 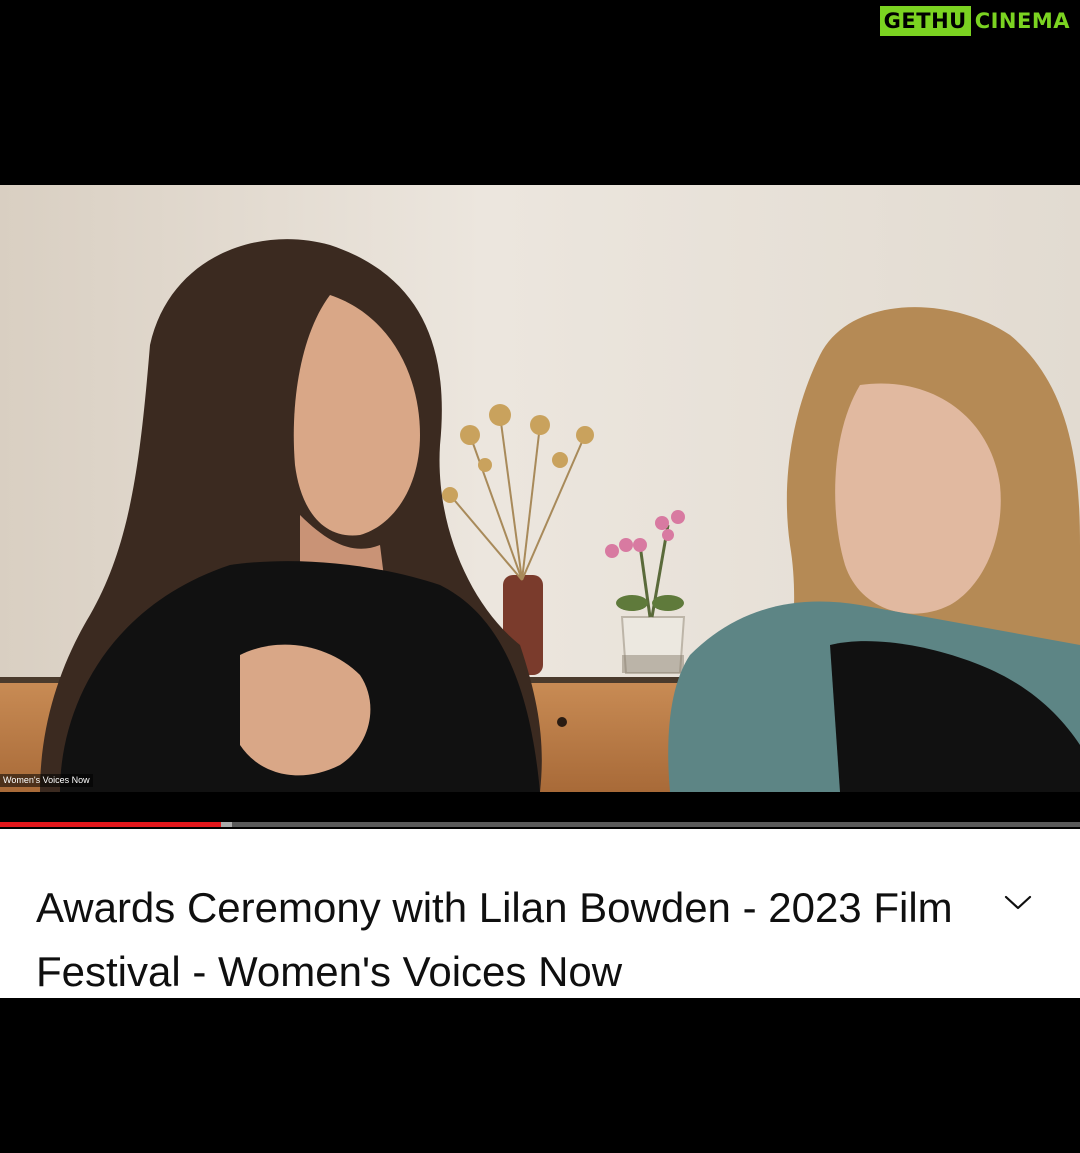 I want to click on chevron-down-icon, so click(x=1018, y=902).